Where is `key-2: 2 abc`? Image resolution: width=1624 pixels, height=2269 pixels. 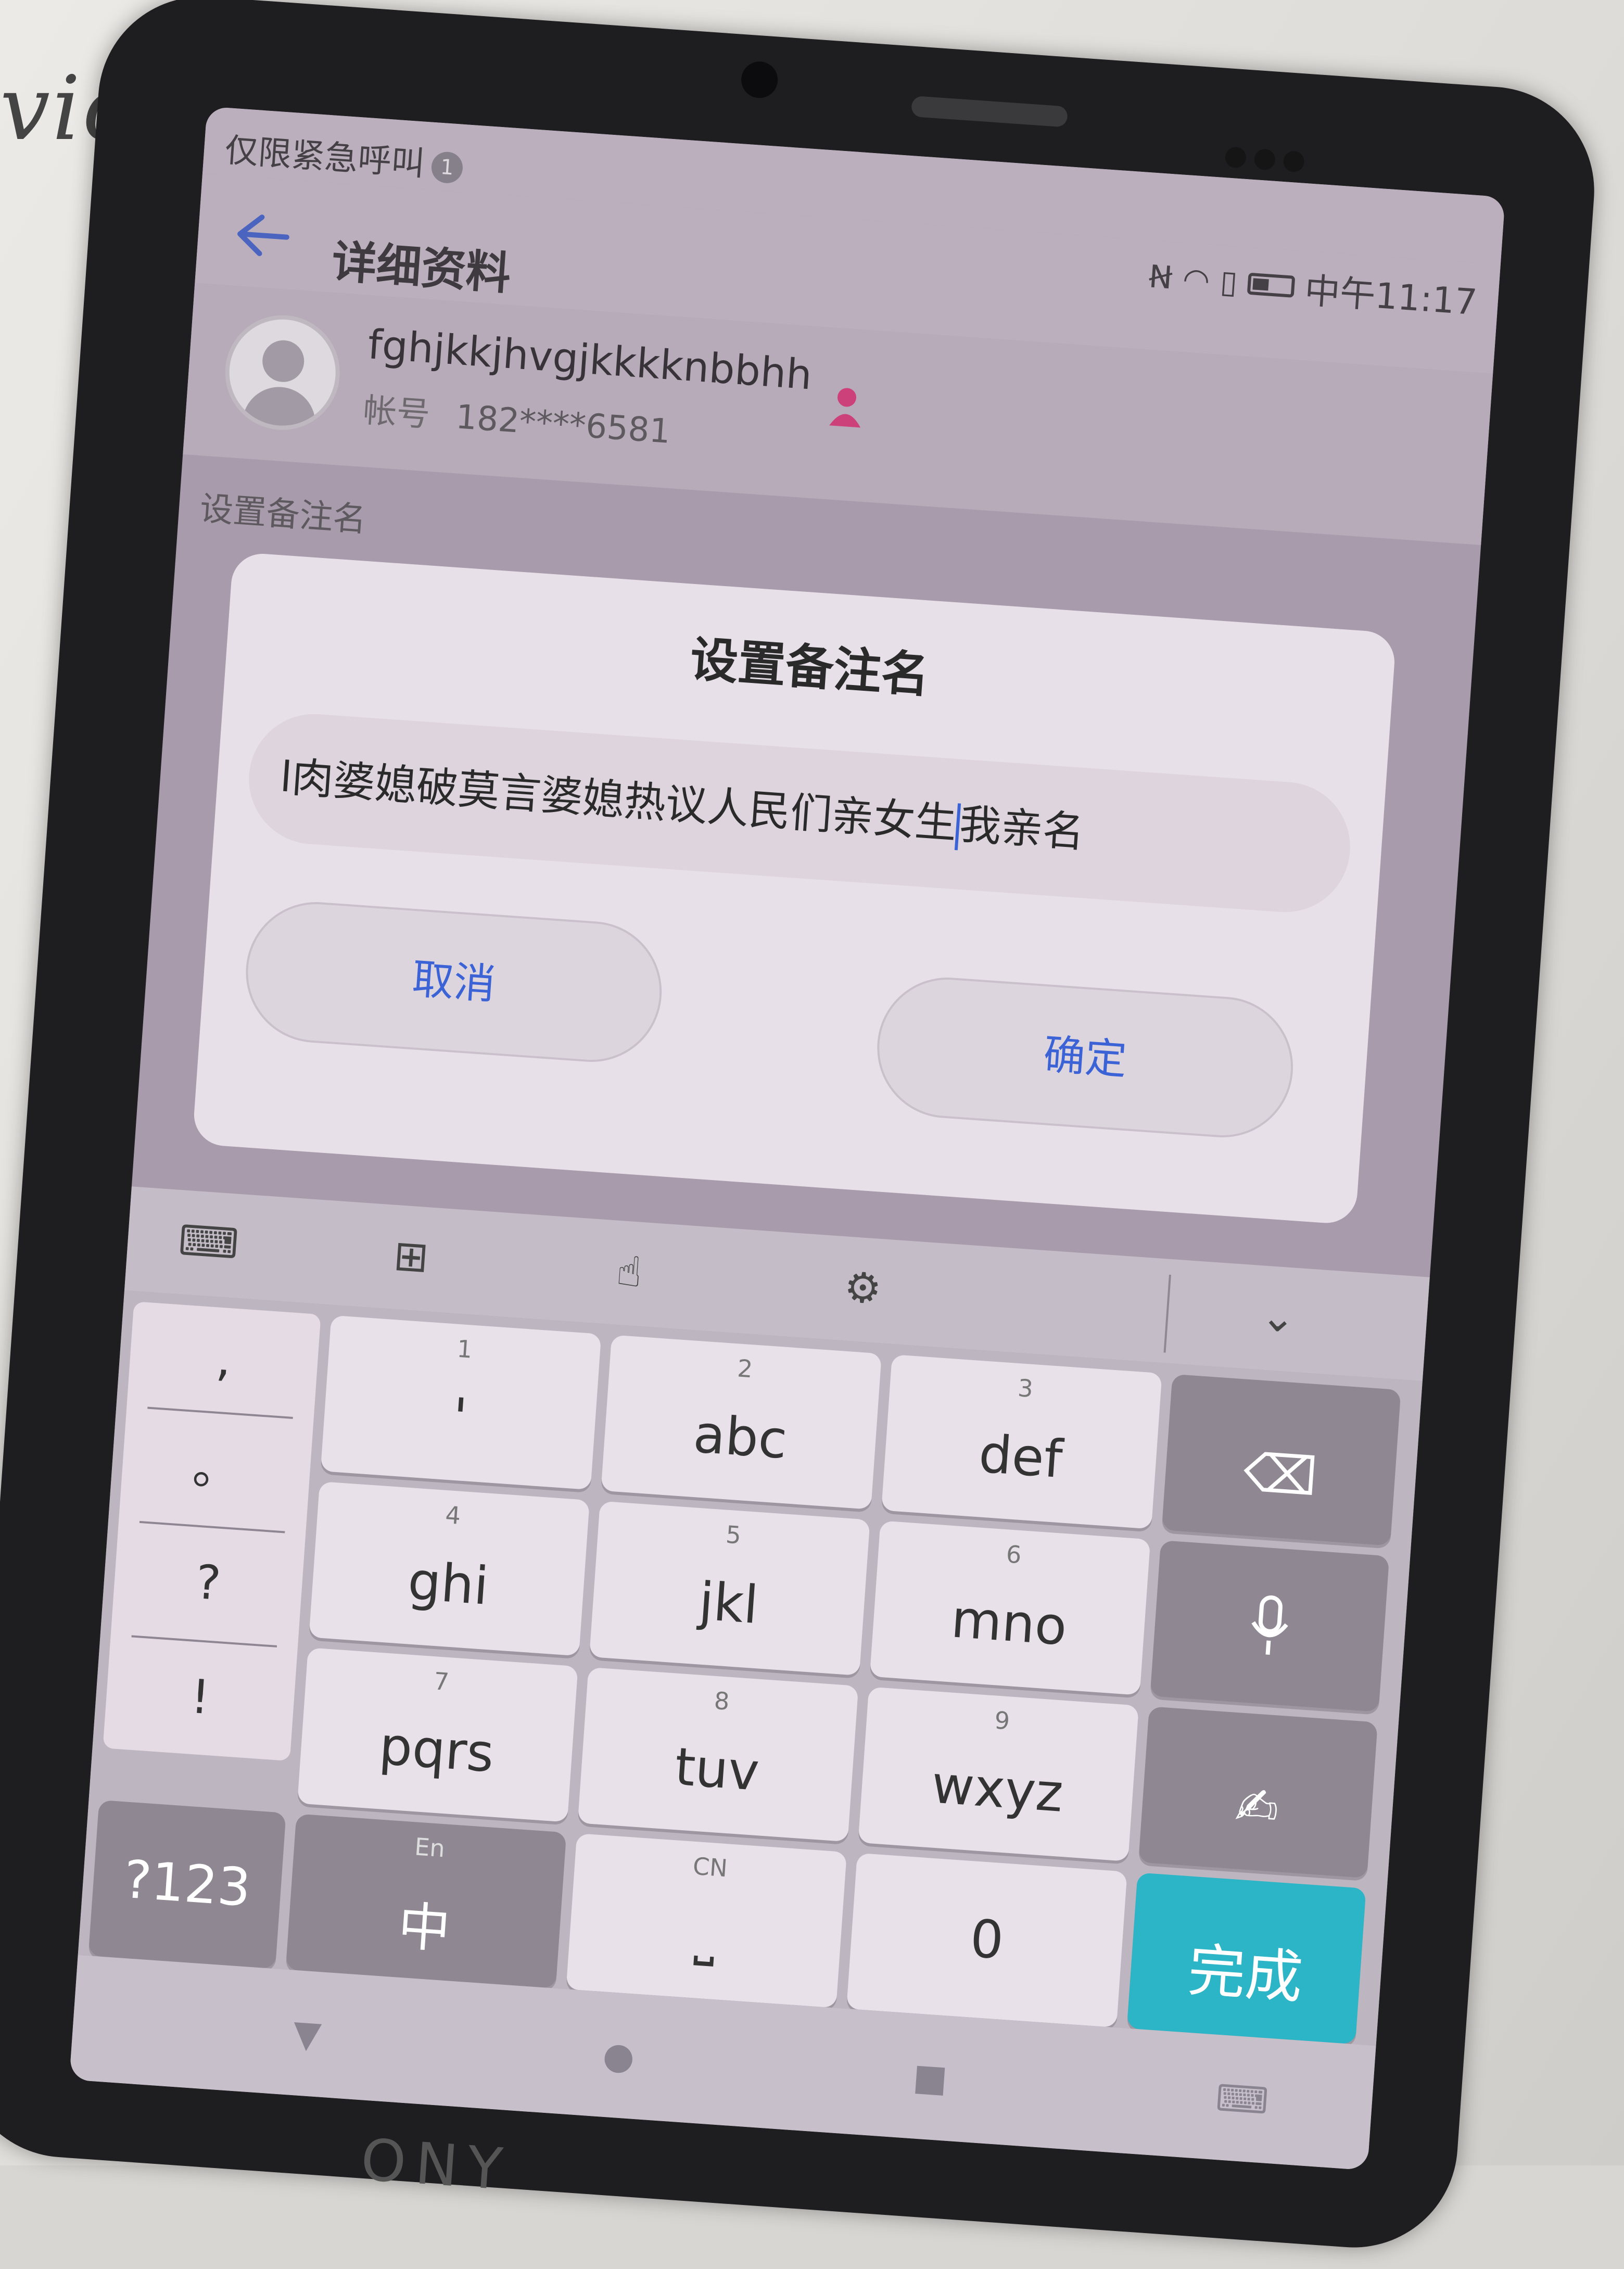
key-2: 2 abc is located at coordinates (742, 1422).